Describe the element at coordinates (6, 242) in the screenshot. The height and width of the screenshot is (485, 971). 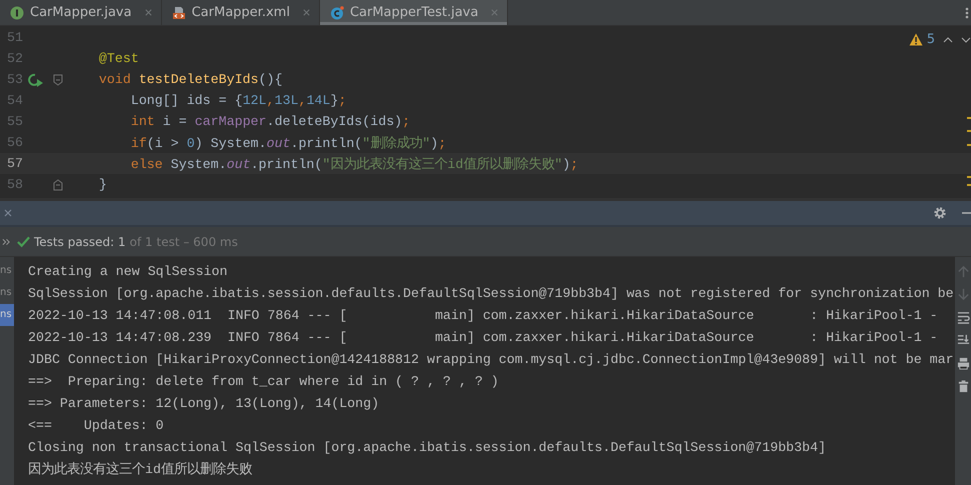
I see `expand-icon` at that location.